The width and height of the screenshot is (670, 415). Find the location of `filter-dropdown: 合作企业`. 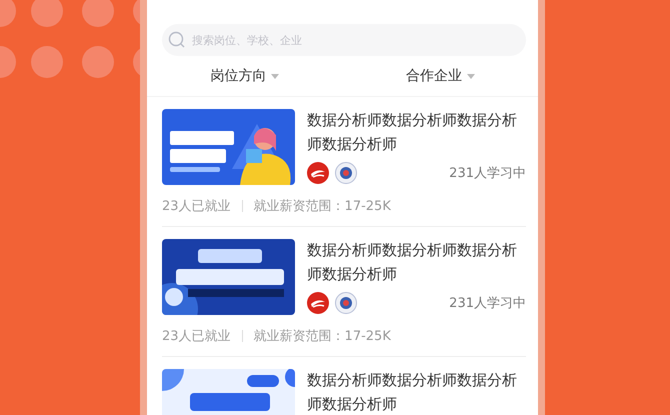

filter-dropdown: 合作企业 is located at coordinates (440, 76).